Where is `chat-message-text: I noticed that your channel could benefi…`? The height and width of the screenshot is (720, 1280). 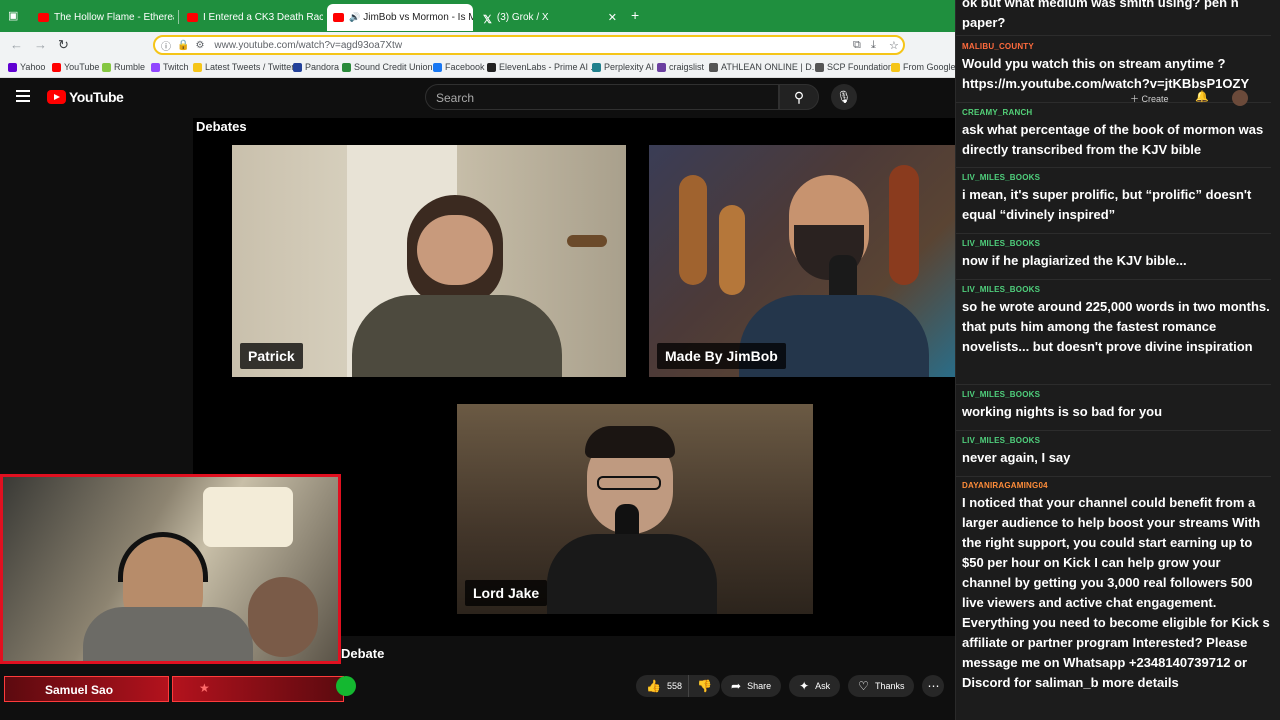
chat-message-text: I noticed that your channel could benefi… is located at coordinates (1116, 592).